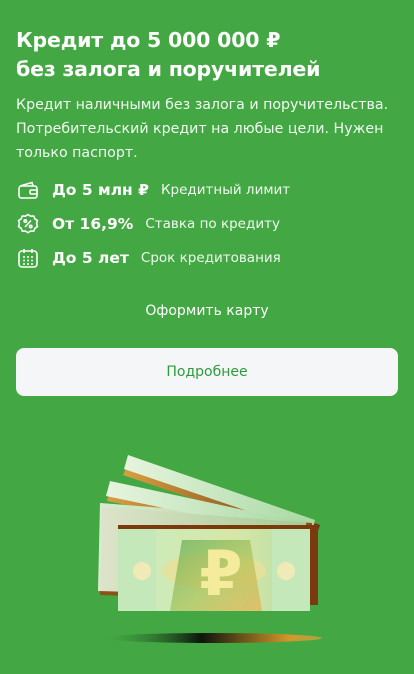 This screenshot has height=674, width=414. Describe the element at coordinates (210, 258) in the screenshot. I see `feature-label: Срок кредитования` at that location.